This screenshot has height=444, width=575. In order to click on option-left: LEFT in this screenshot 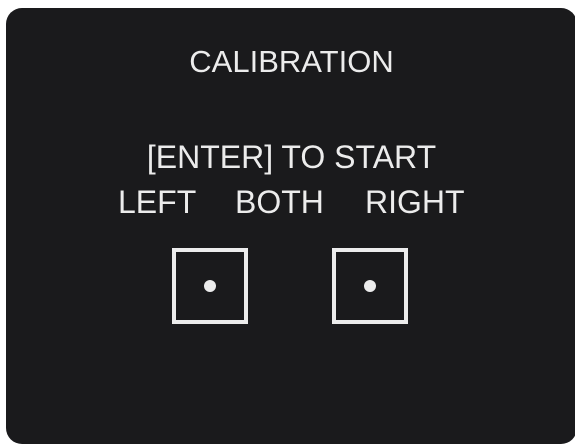, I will do `click(157, 202)`.